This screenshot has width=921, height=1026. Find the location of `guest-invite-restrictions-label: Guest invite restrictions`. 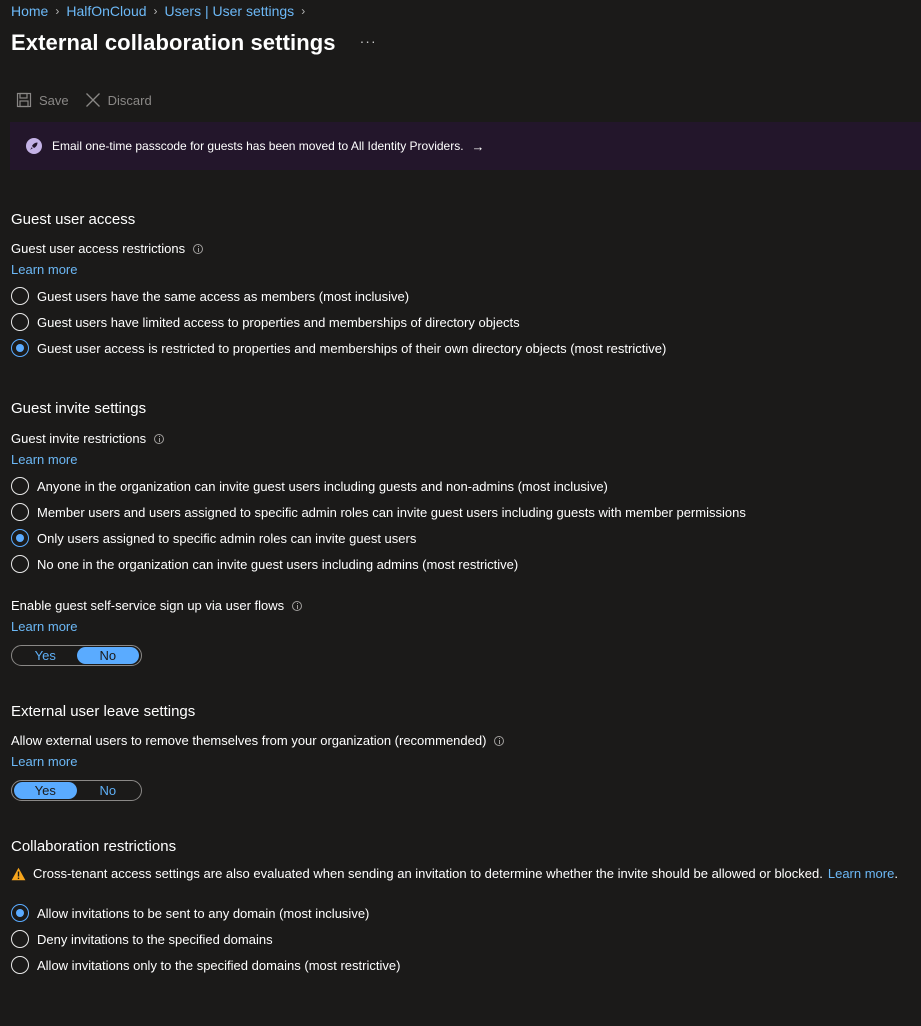

guest-invite-restrictions-label: Guest invite restrictions is located at coordinates (88, 438).